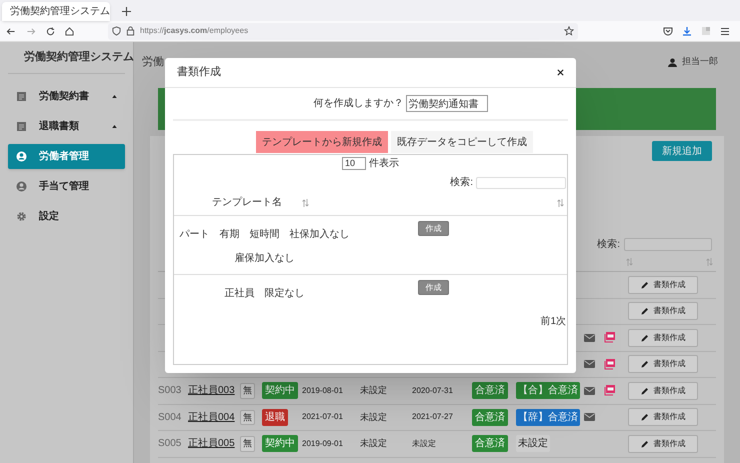 This screenshot has height=463, width=740. I want to click on previous-page-link: 前, so click(545, 321).